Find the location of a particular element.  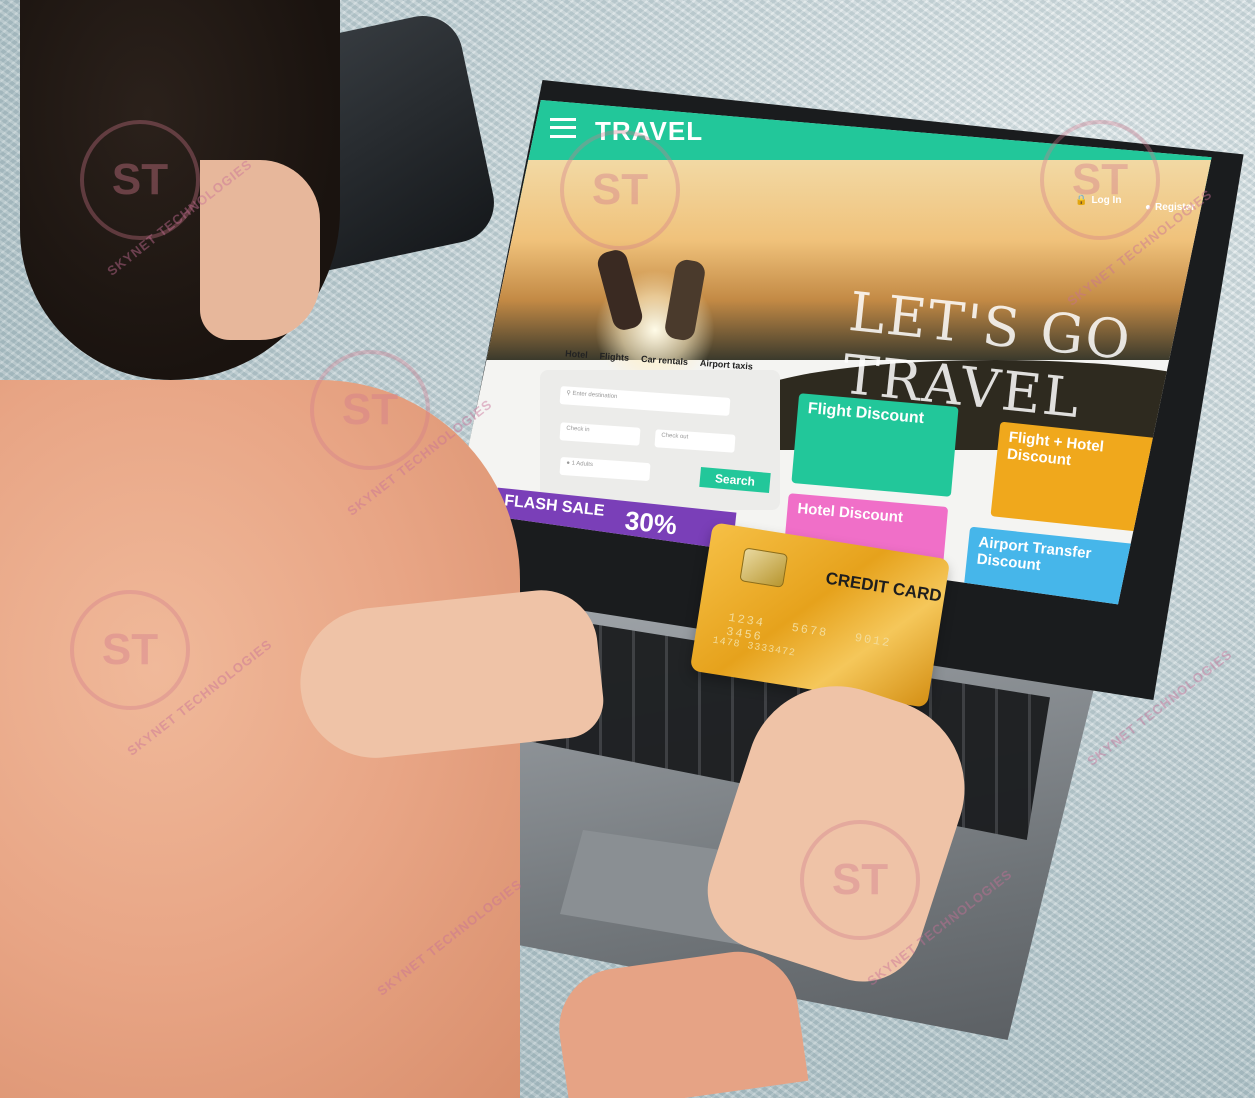

destination-placeholder: Enter destination is located at coordinates (595, 395).